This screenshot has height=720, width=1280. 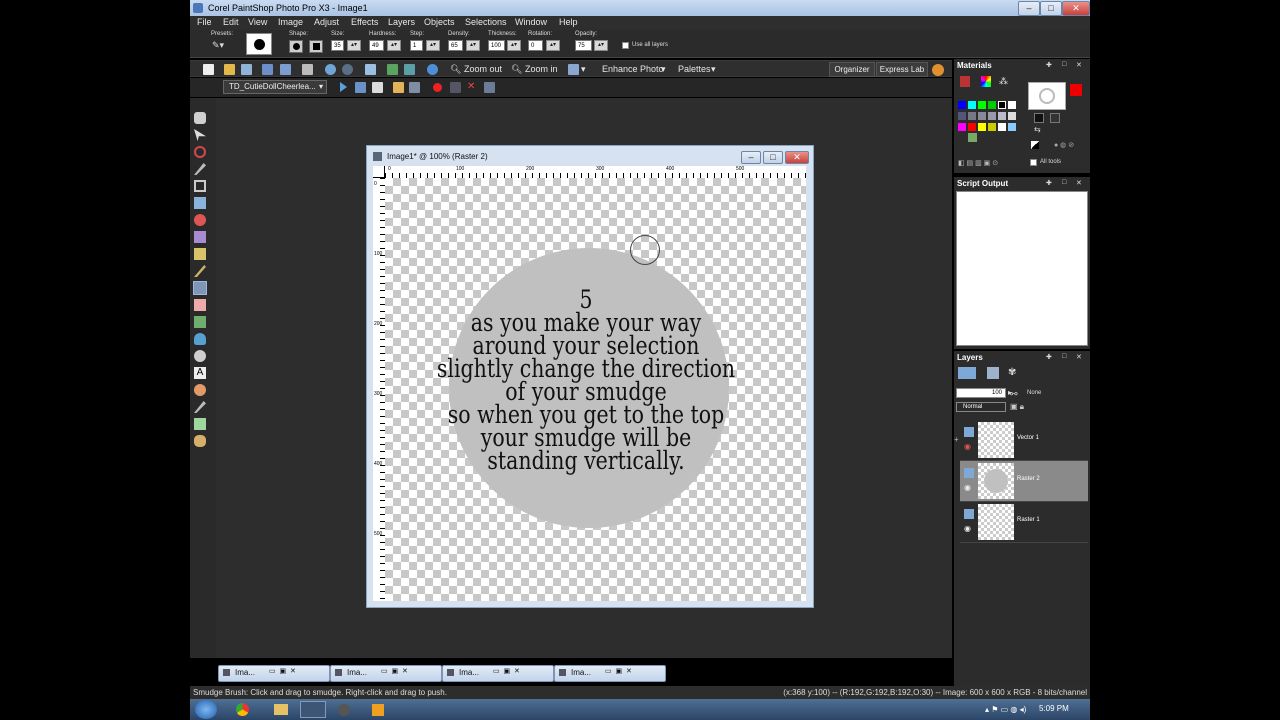 I want to click on material-style-icons: ● ◍ ⊘, so click(x=1069, y=146).